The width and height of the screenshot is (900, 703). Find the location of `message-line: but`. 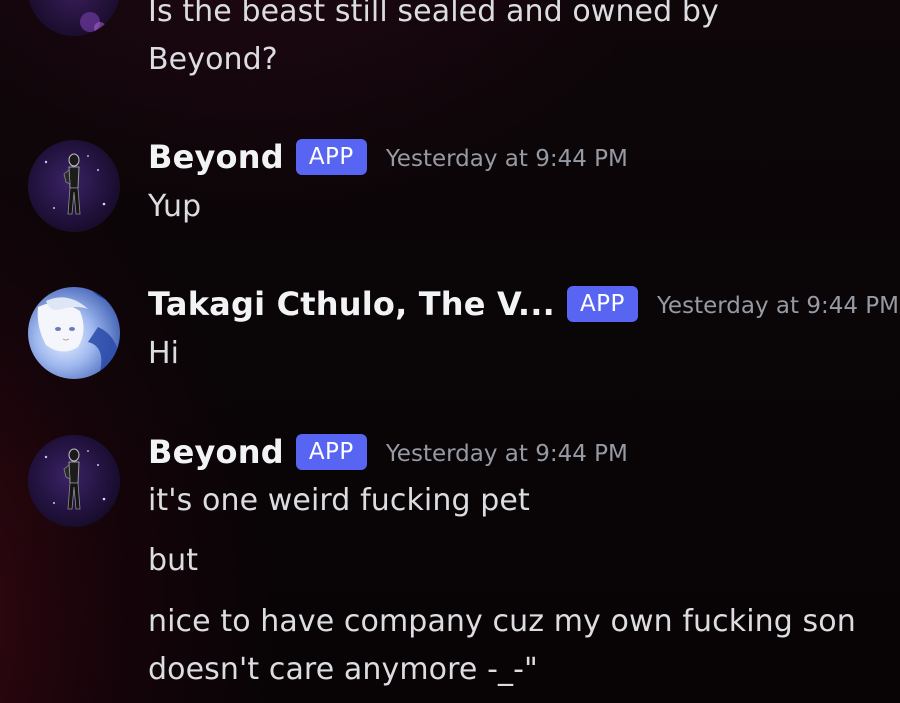

message-line: but is located at coordinates (173, 560).